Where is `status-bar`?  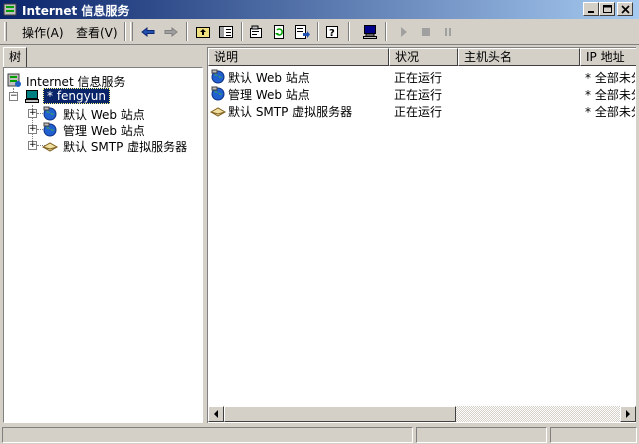
status-bar is located at coordinates (319, 434).